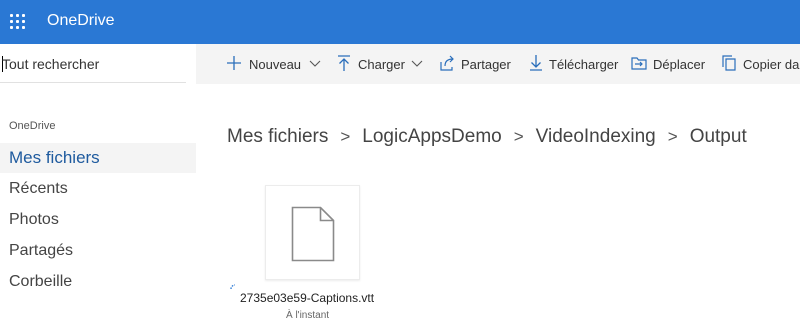 The height and width of the screenshot is (336, 800). I want to click on nav-item-label: Partagés, so click(41, 250).